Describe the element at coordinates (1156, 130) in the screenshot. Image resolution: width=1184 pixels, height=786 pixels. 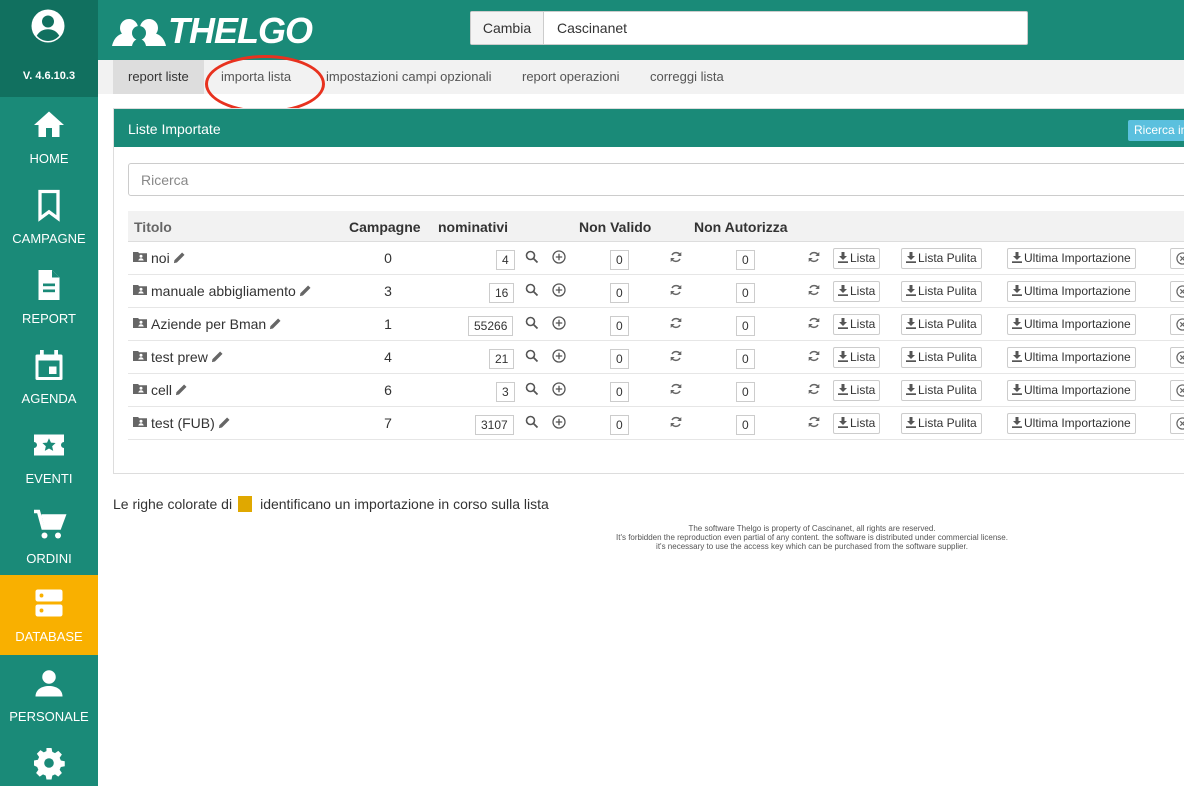
I see `ricerca-button: Ricerca in` at that location.